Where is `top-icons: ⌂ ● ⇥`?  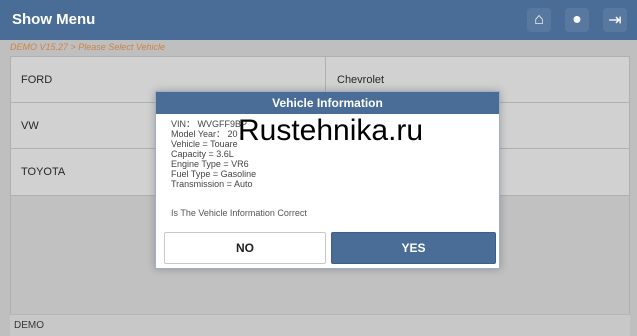
top-icons: ⌂ ● ⇥ is located at coordinates (577, 20).